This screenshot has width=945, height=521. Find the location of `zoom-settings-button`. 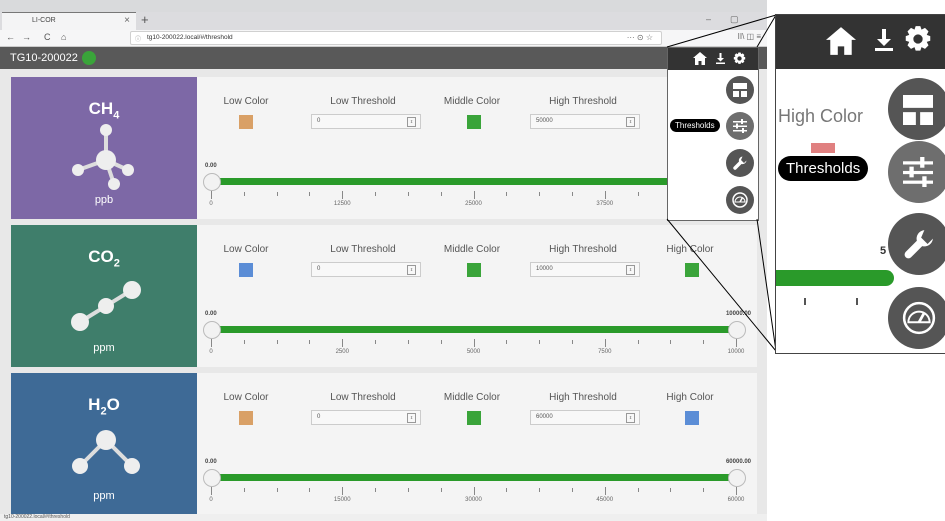

zoom-settings-button is located at coordinates (916, 244).